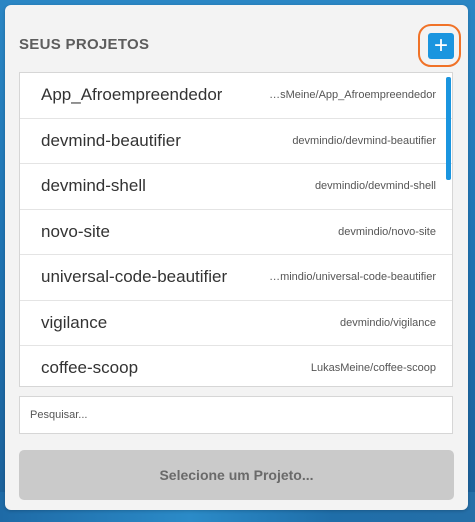 This screenshot has height=522, width=475. I want to click on add-project-button: +, so click(441, 46).